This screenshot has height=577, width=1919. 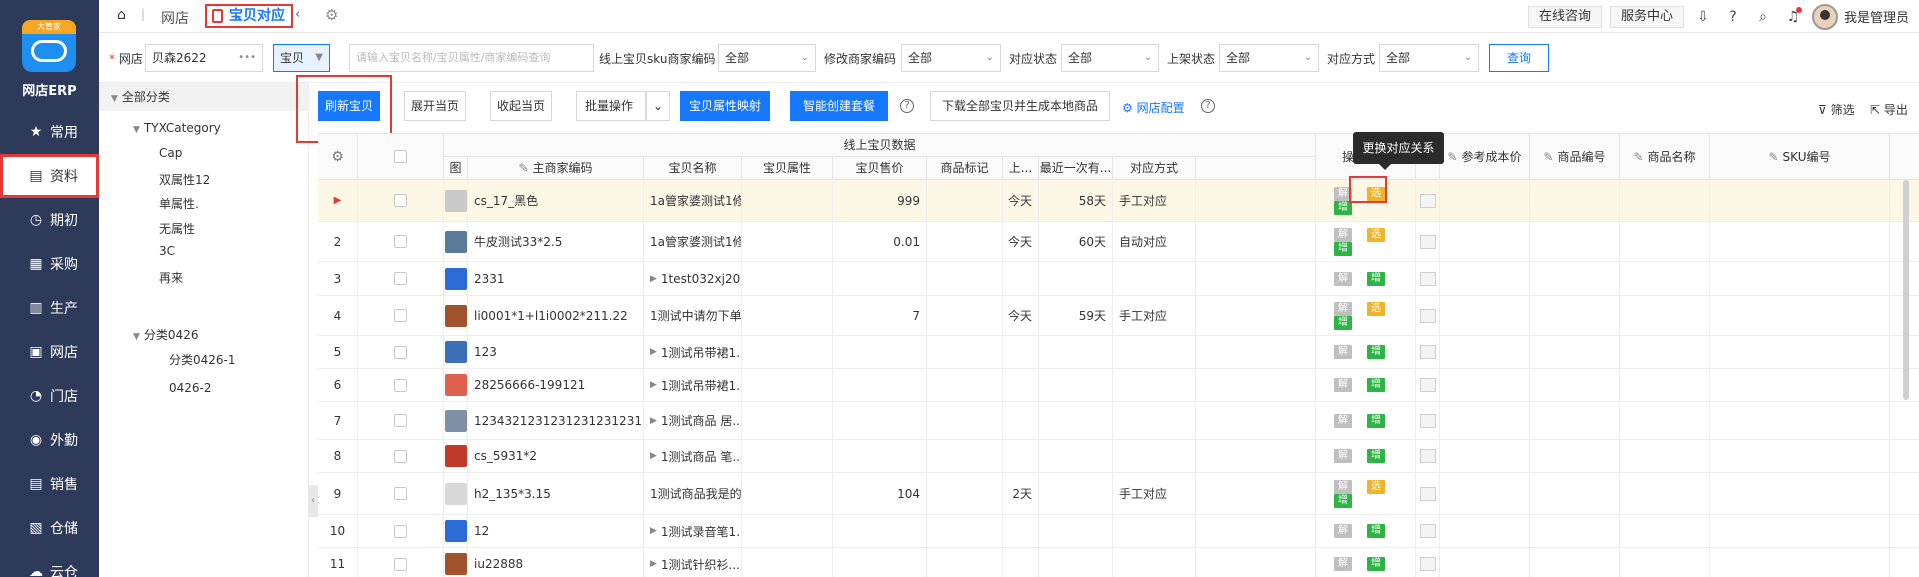 I want to click on tree-node-group1: ▼ TYXCategory, so click(x=177, y=128).